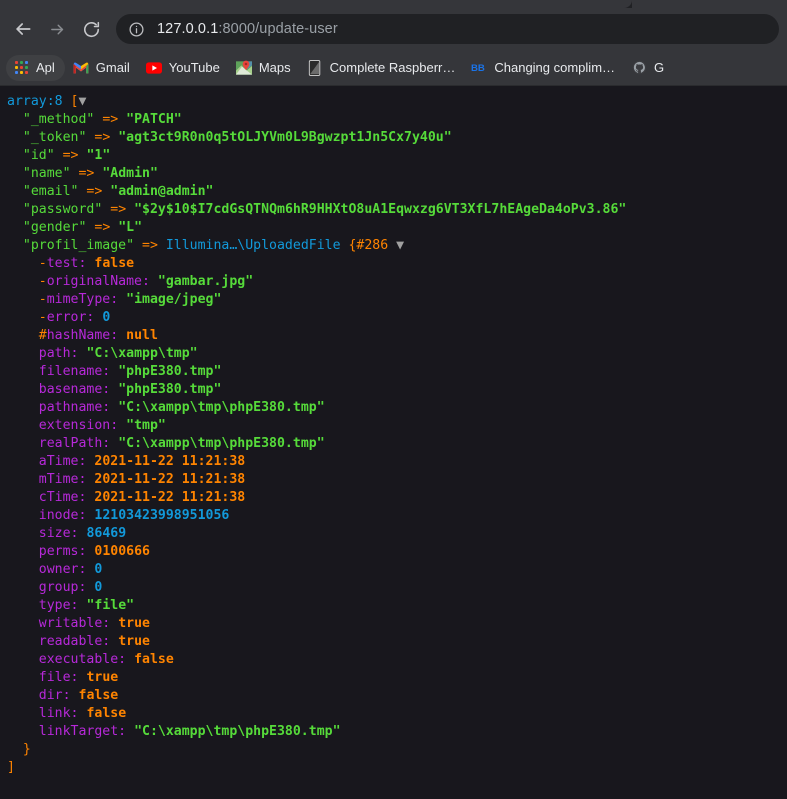 The height and width of the screenshot is (799, 787). I want to click on dump-property-value: "tmp", so click(146, 425).